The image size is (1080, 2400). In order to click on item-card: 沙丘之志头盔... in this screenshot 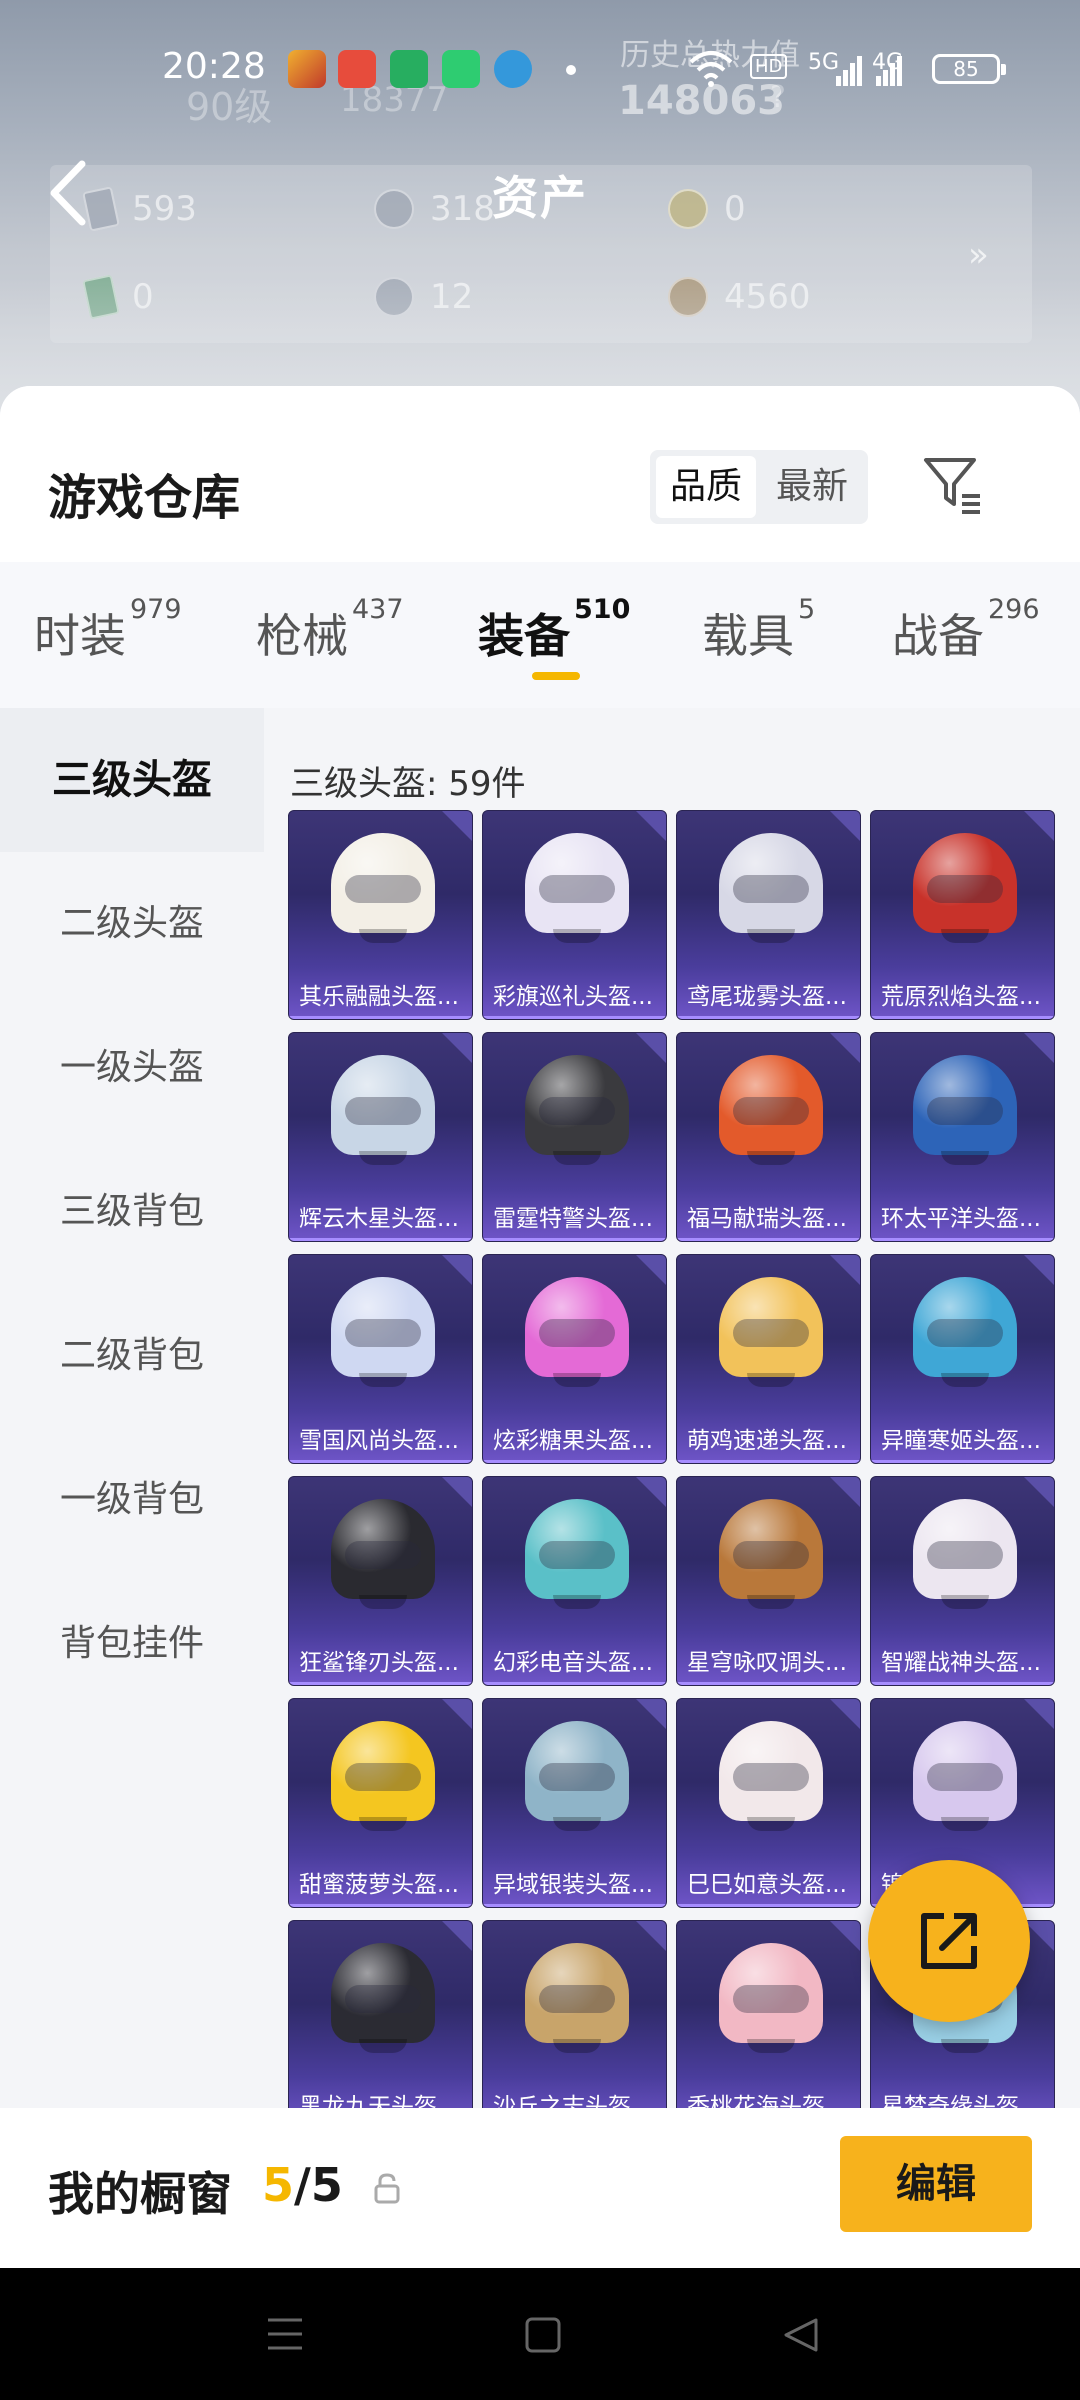, I will do `click(574, 2025)`.